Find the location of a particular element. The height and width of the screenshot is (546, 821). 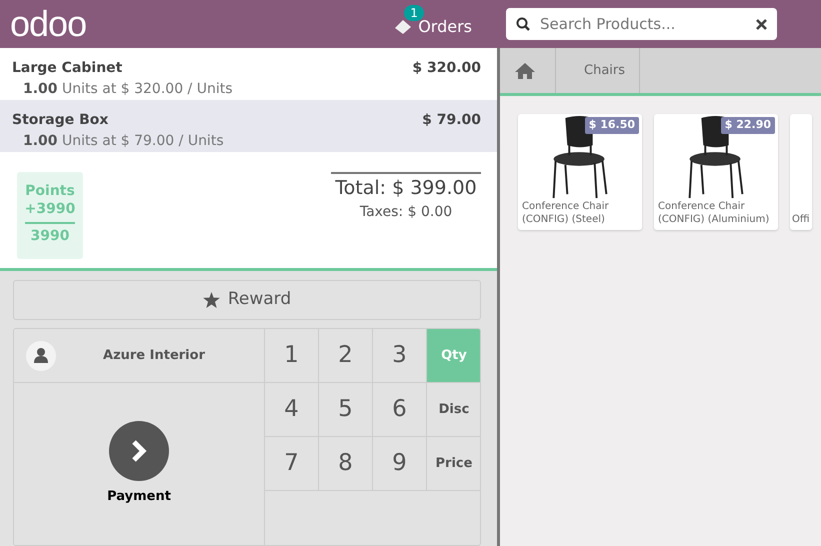

search-icon is located at coordinates (523, 24).